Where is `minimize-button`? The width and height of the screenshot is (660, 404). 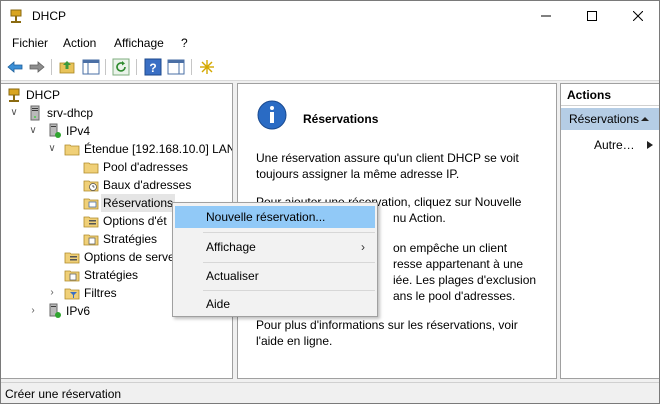
minimize-button is located at coordinates (546, 16).